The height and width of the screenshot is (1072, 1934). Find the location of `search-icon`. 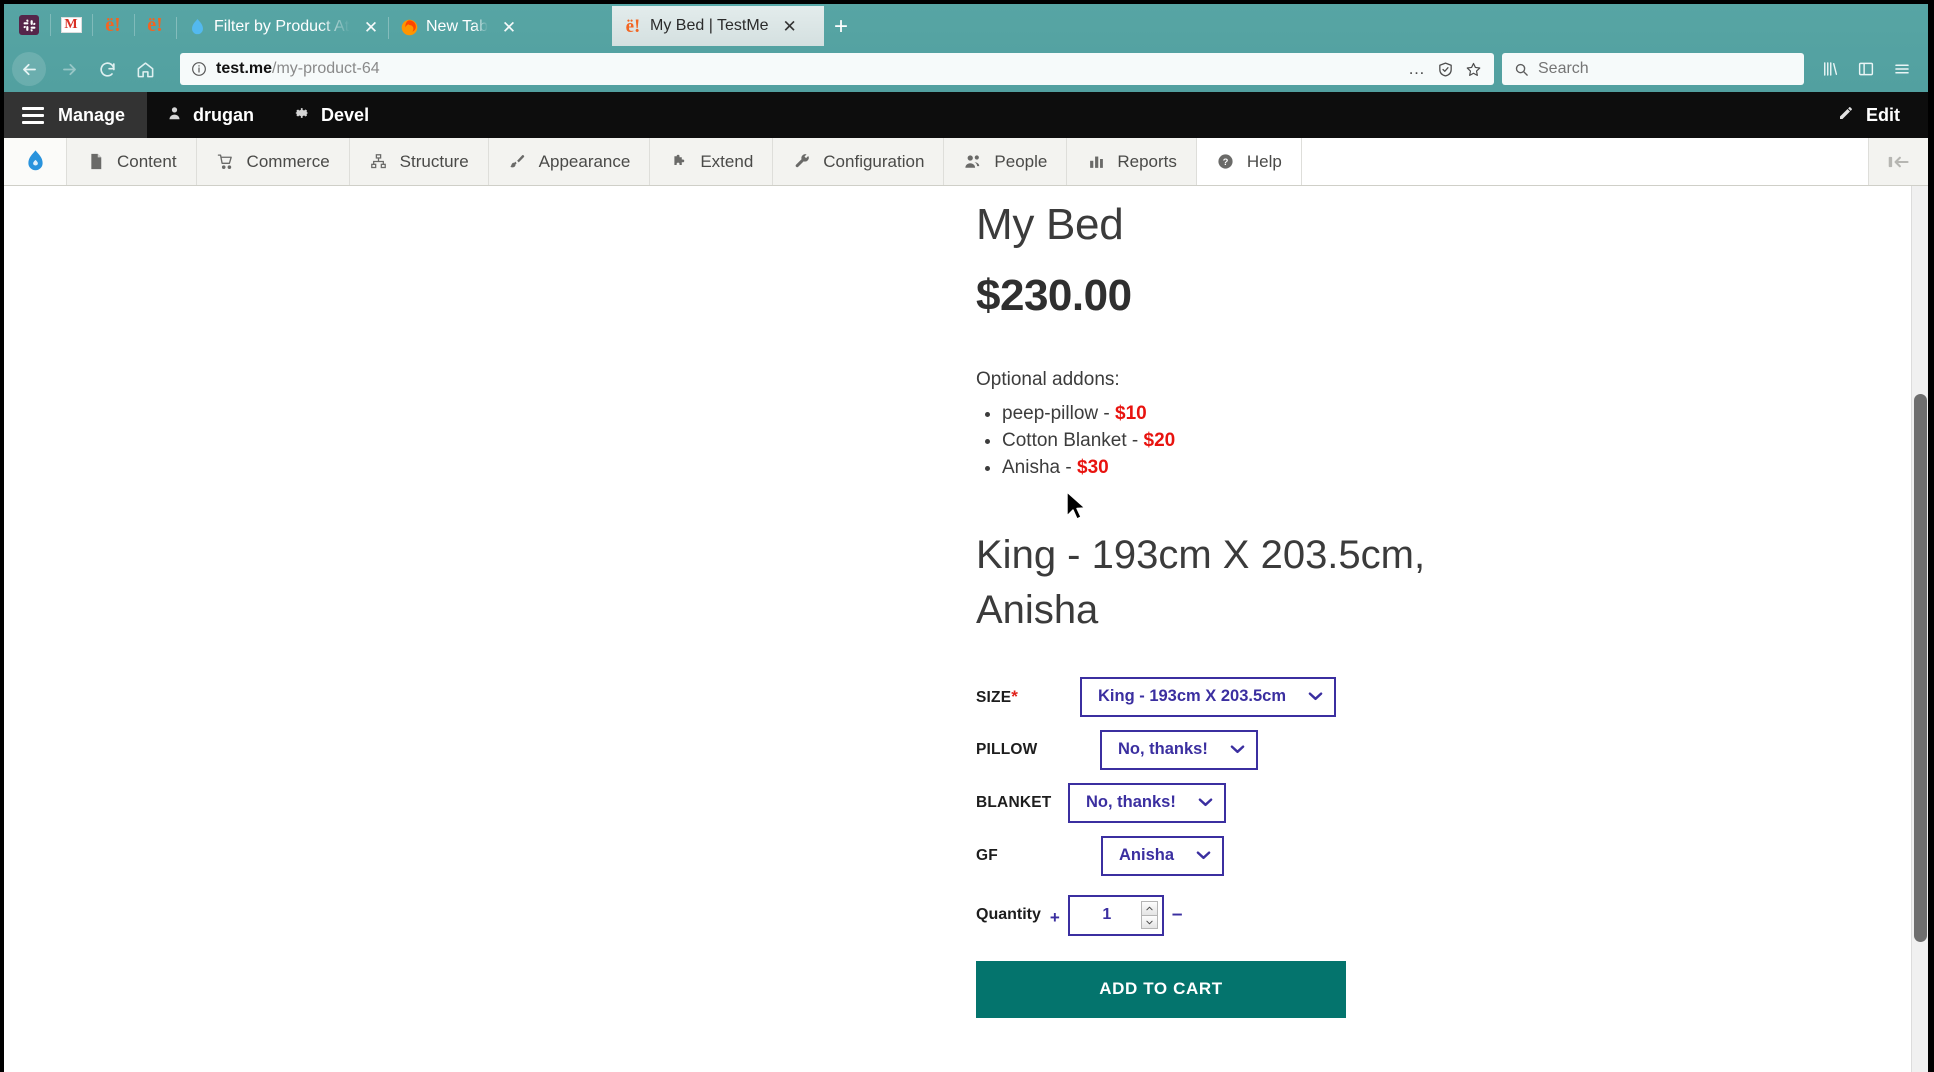

search-icon is located at coordinates (1521, 69).